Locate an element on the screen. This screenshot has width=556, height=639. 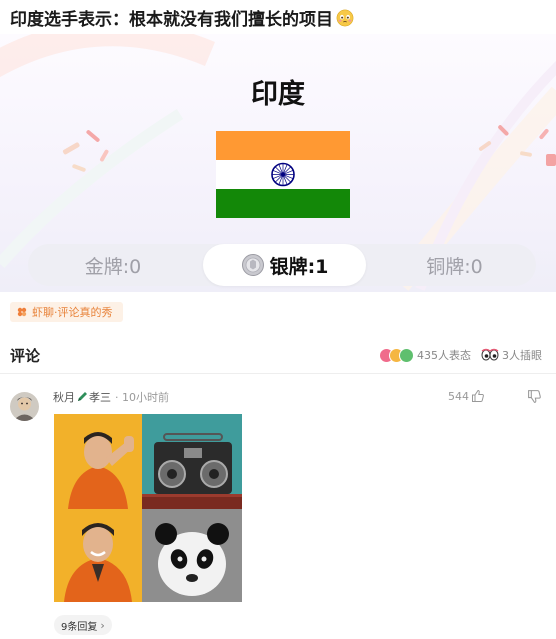
bronze-medal-label: 铜牌:0 is located at coordinates (454, 266).